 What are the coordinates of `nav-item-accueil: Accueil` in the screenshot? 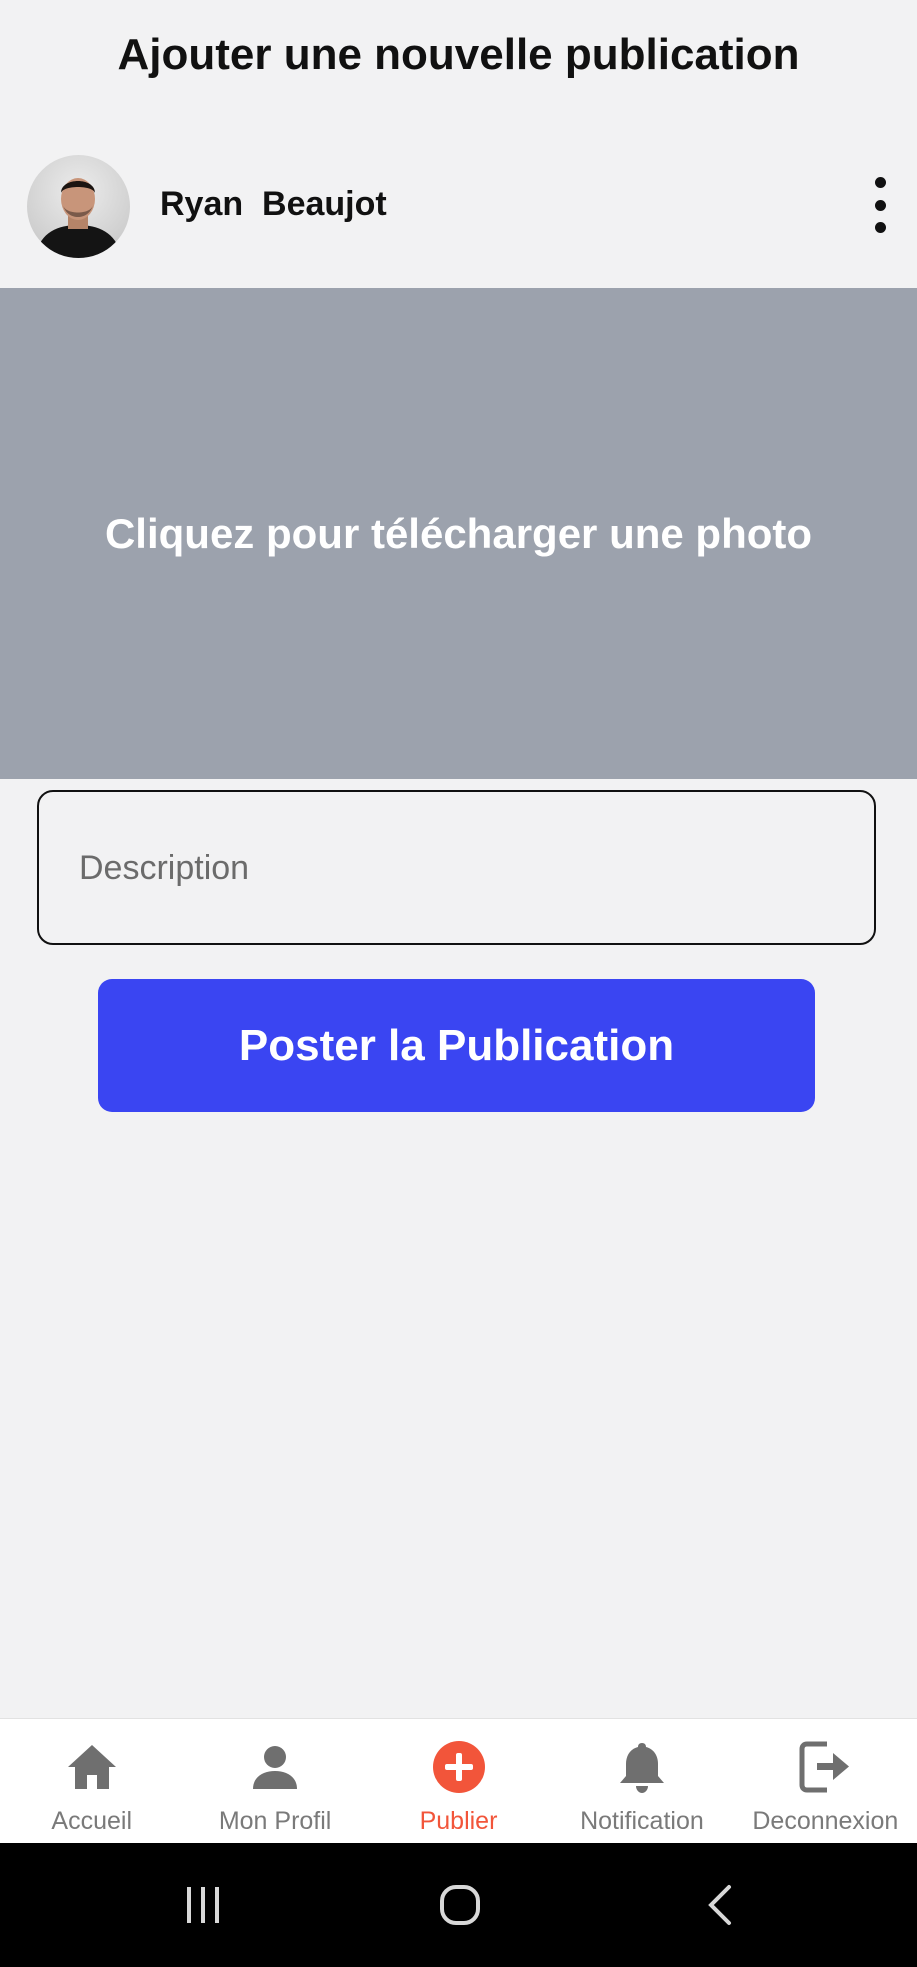 It's located at (91, 1781).